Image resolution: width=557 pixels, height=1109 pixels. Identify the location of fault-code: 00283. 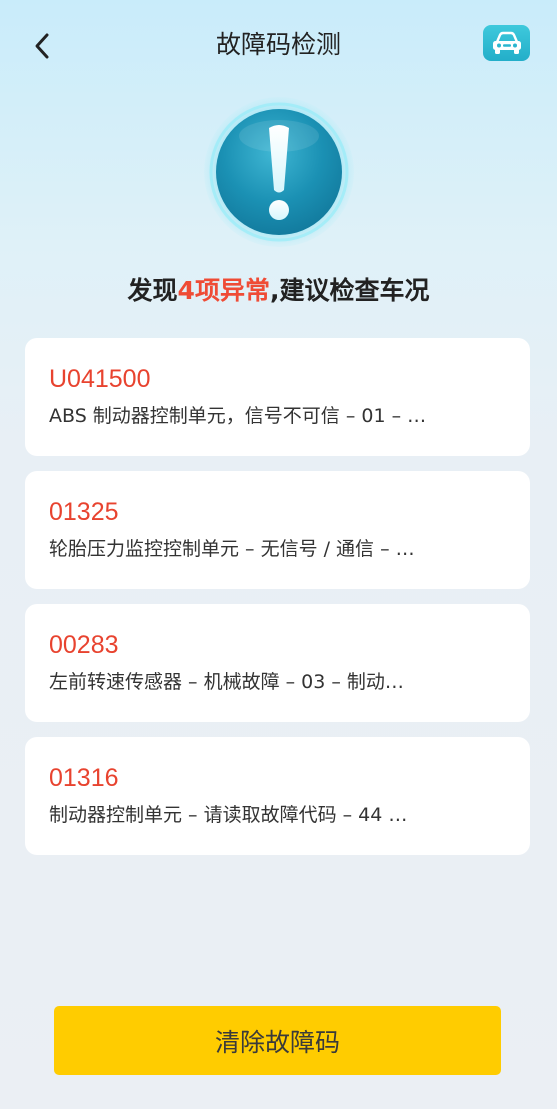
(84, 645).